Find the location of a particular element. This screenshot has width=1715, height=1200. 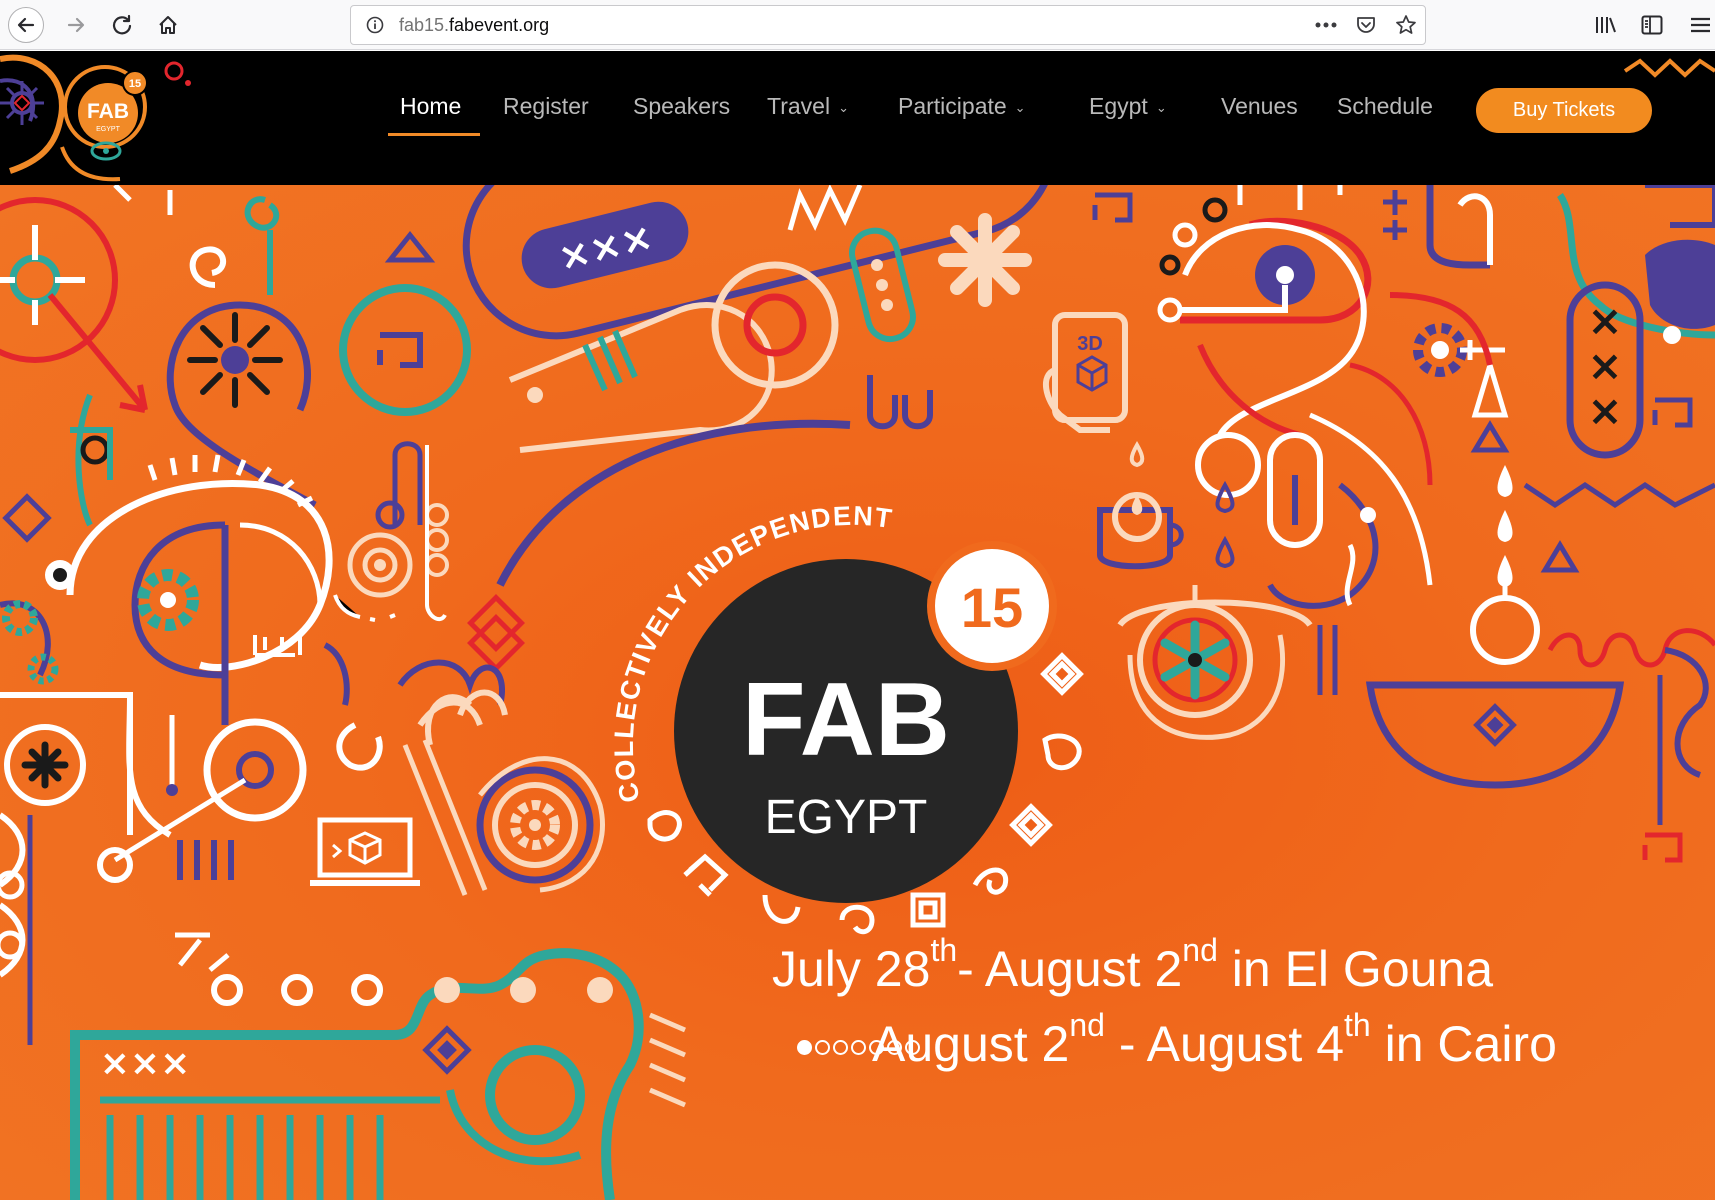

slider-pagination is located at coordinates (858, 1047).